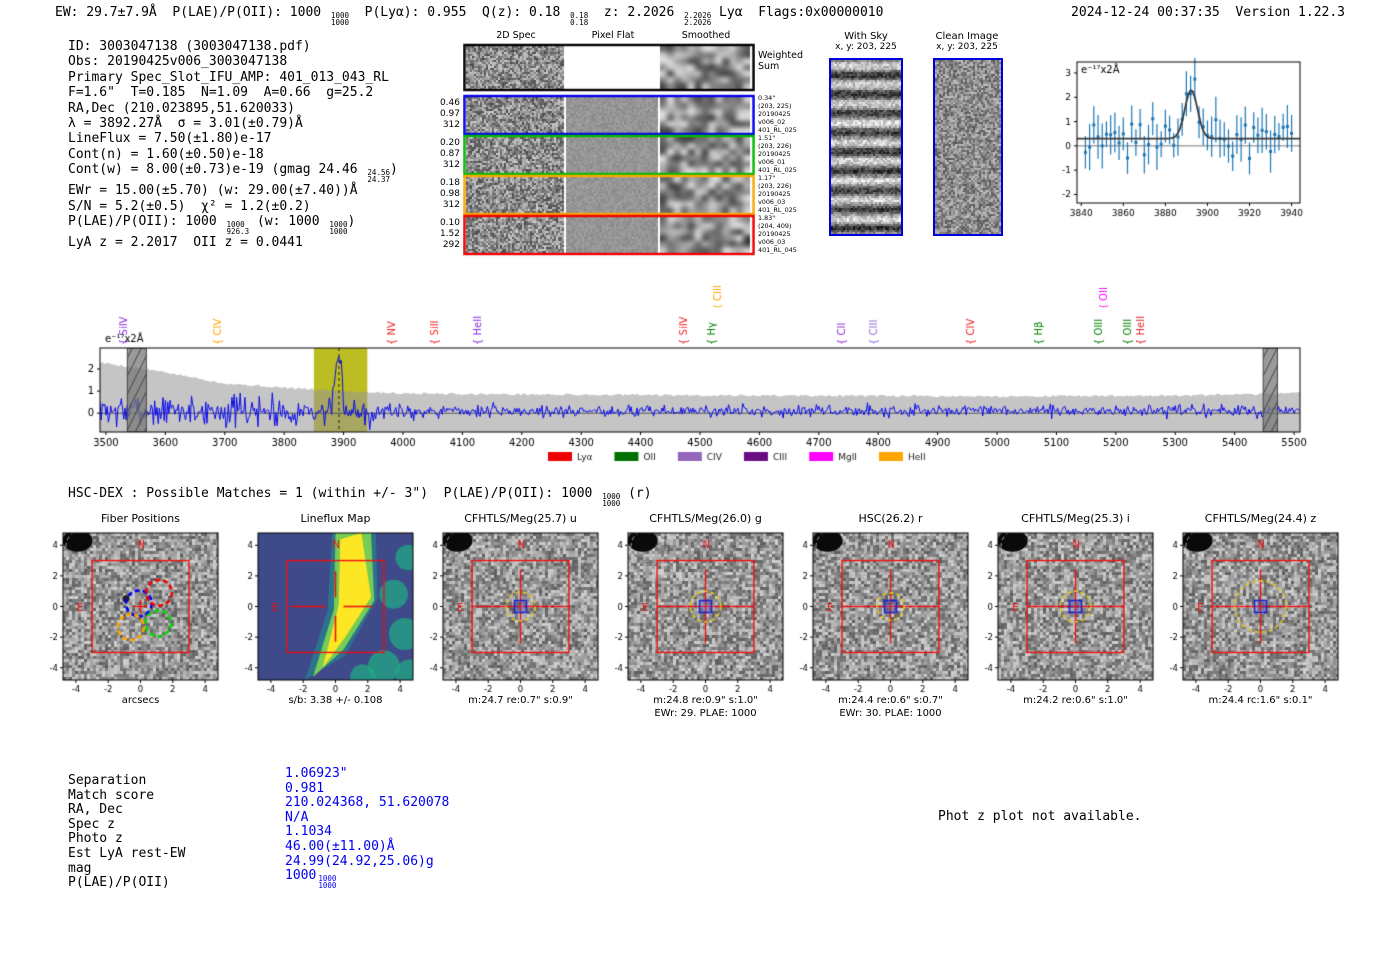 The width and height of the screenshot is (1400, 953). I want to click on line-fit-plot, so click(1180, 142).